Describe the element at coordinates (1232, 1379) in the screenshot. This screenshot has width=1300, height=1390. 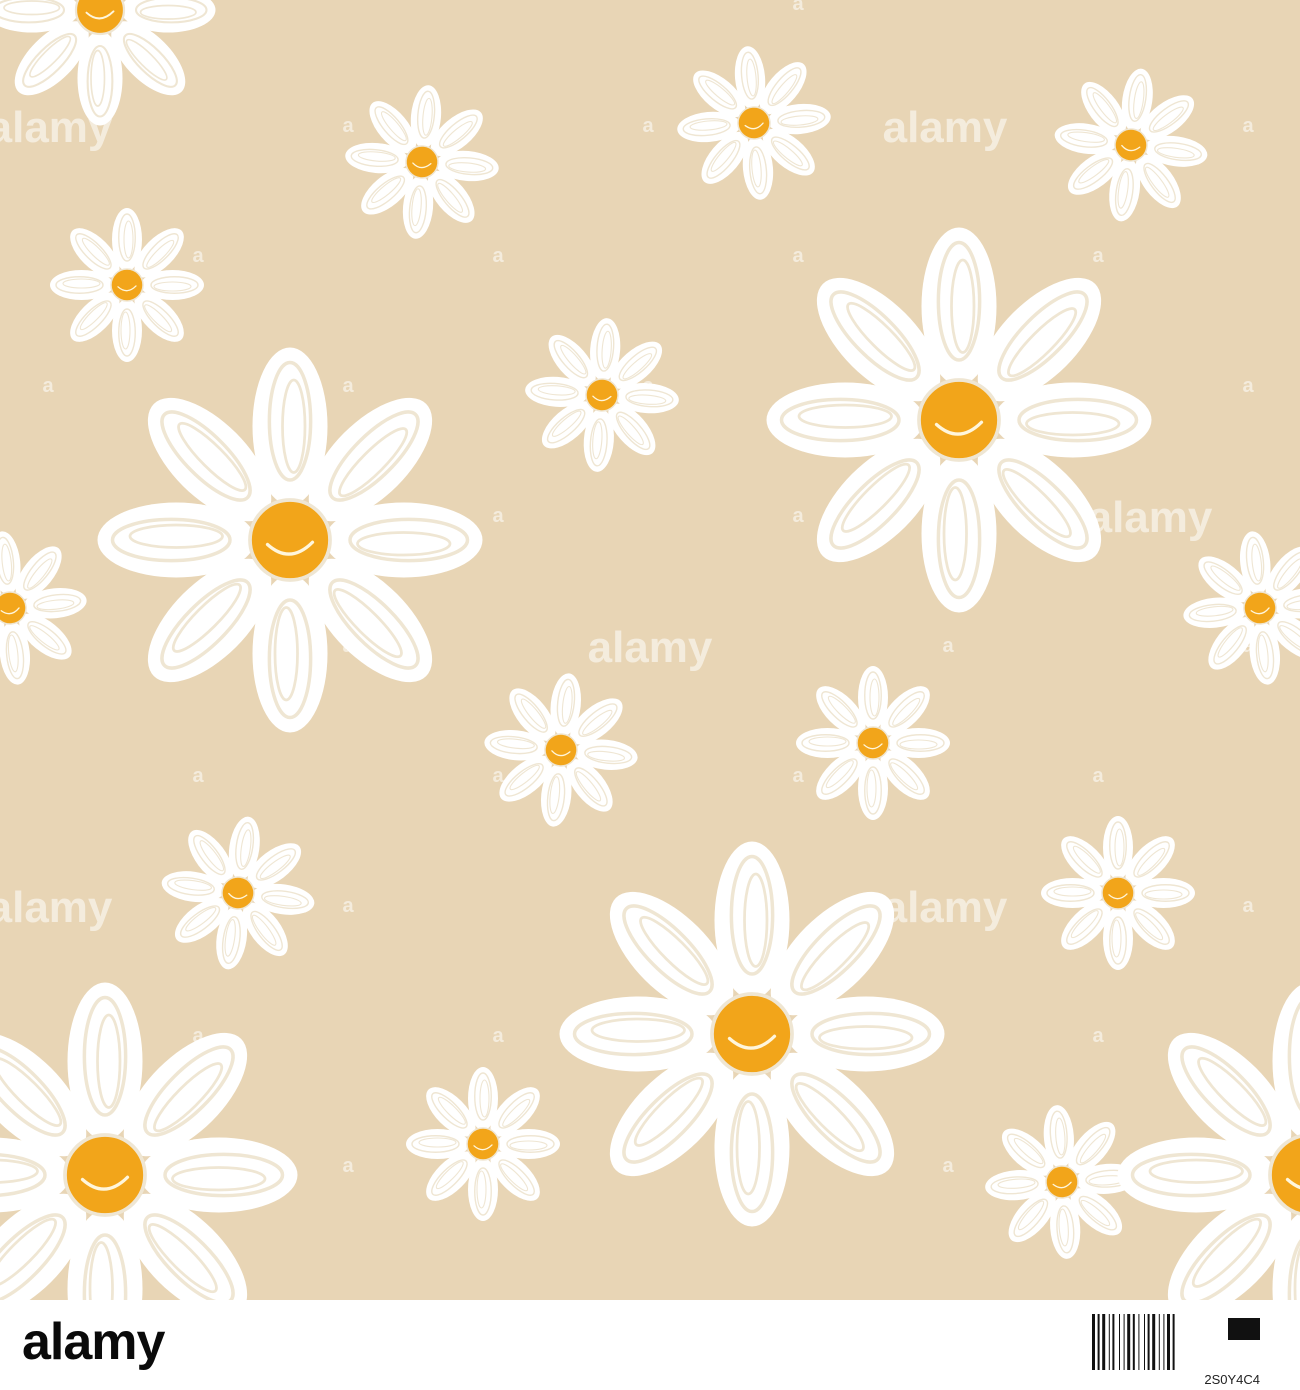
I see `image-id: 2S0Y4C4` at that location.